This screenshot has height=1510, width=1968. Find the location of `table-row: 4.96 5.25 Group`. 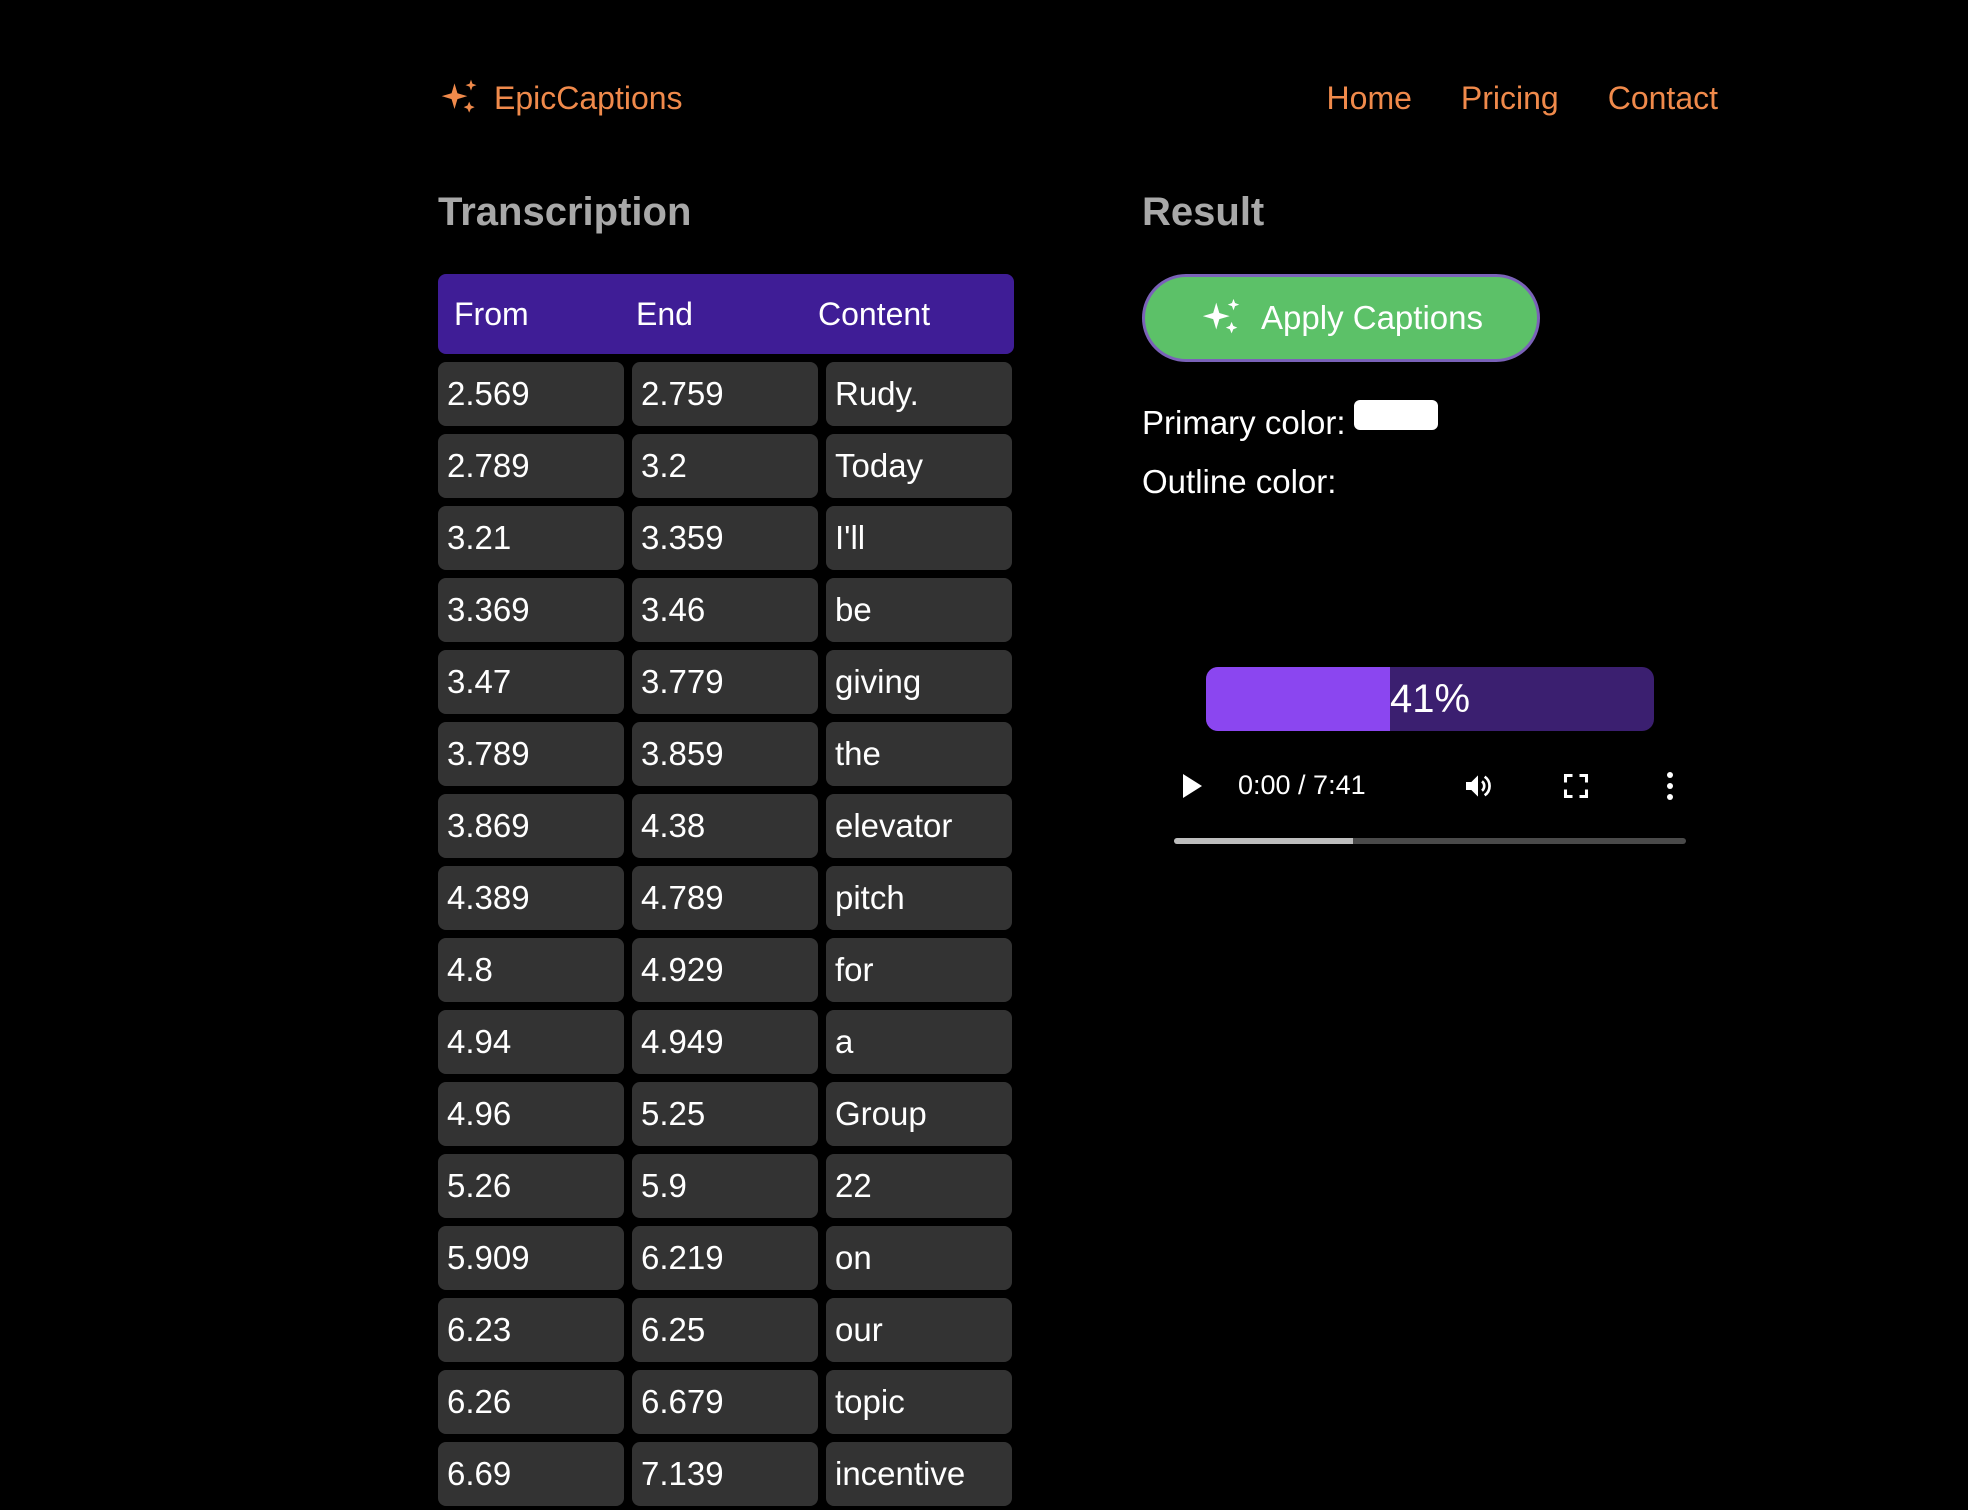

table-row: 4.96 5.25 Group is located at coordinates (726, 1114).